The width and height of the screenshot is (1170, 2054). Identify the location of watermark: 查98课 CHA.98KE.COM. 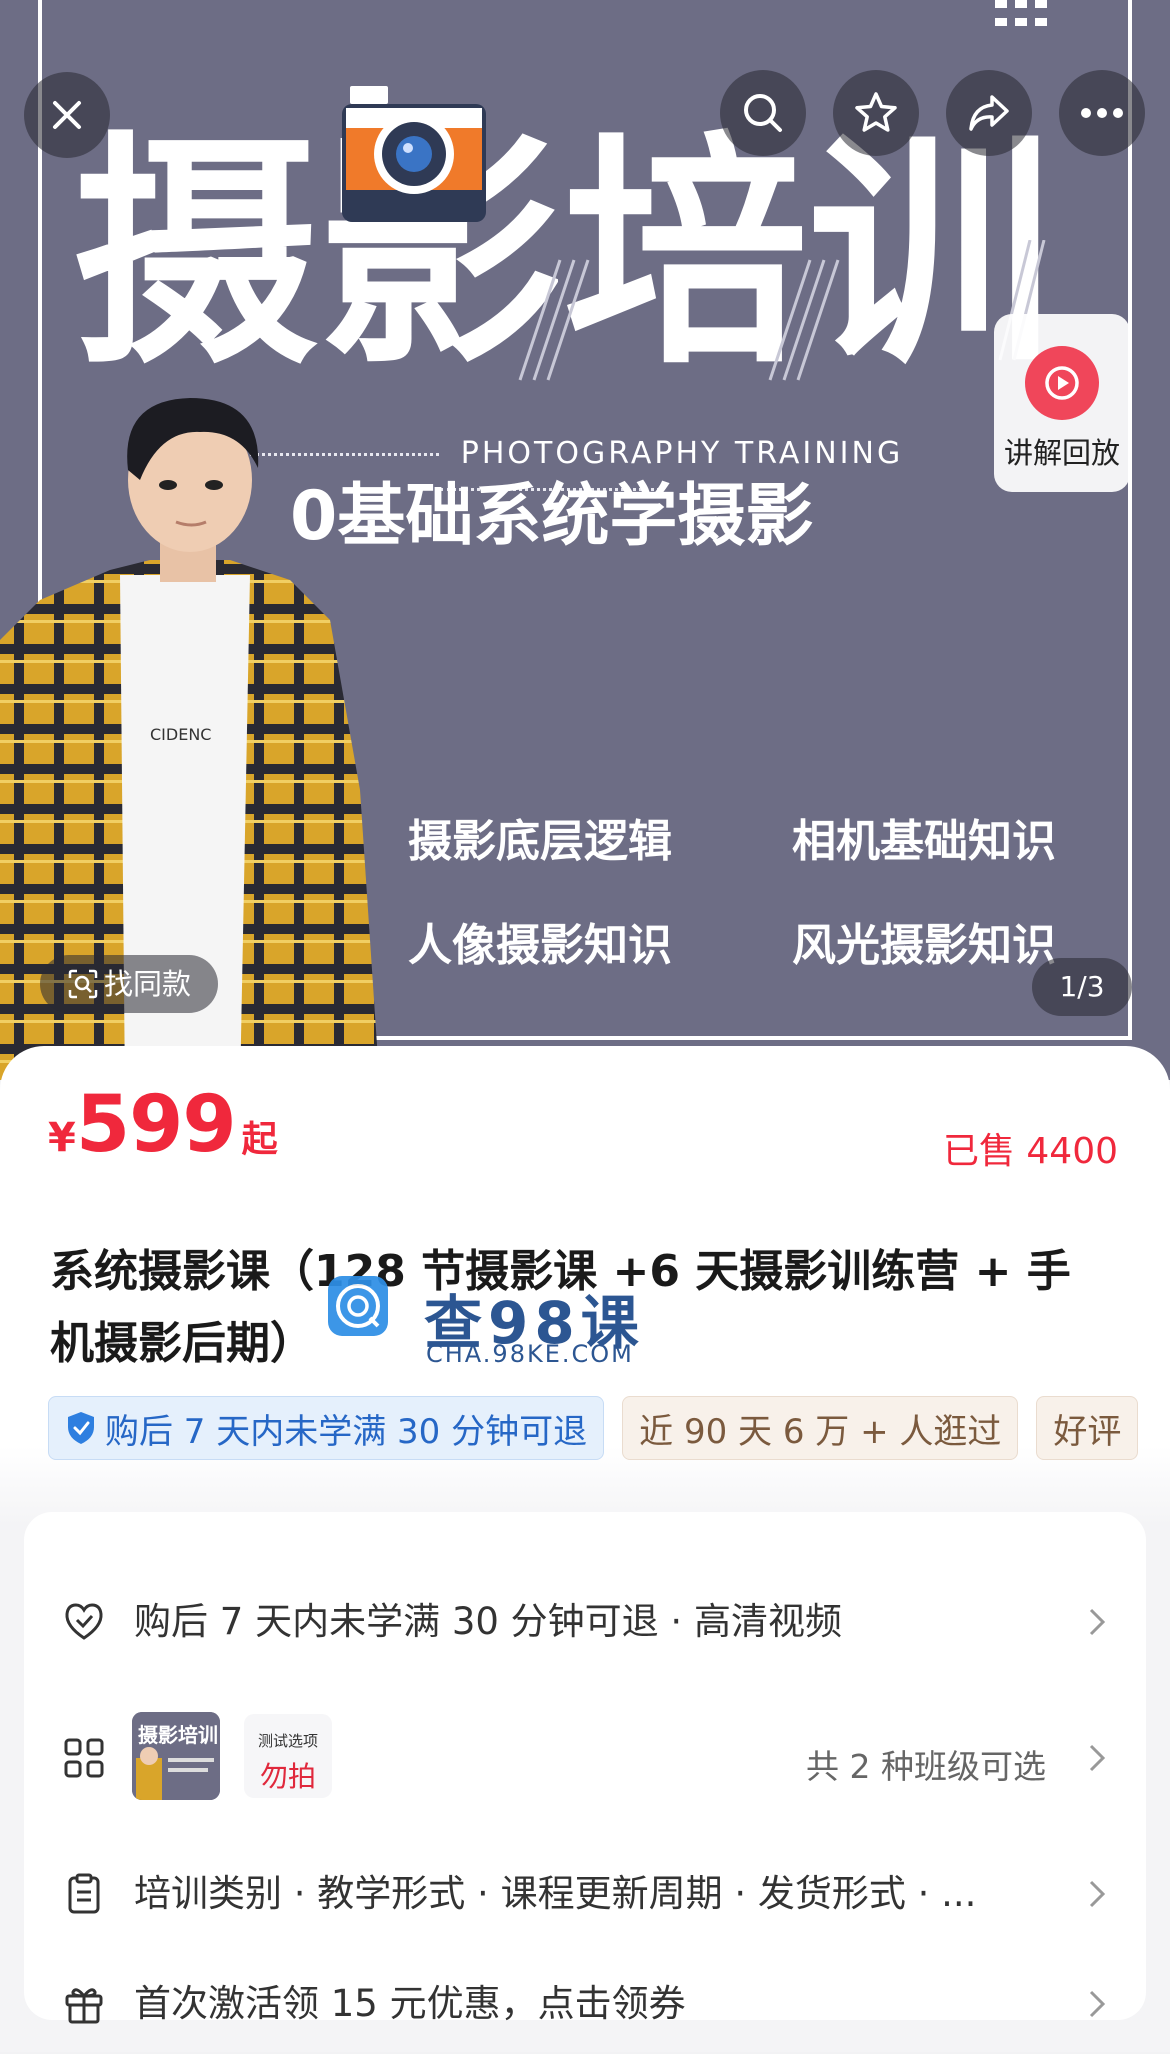
(486, 1326).